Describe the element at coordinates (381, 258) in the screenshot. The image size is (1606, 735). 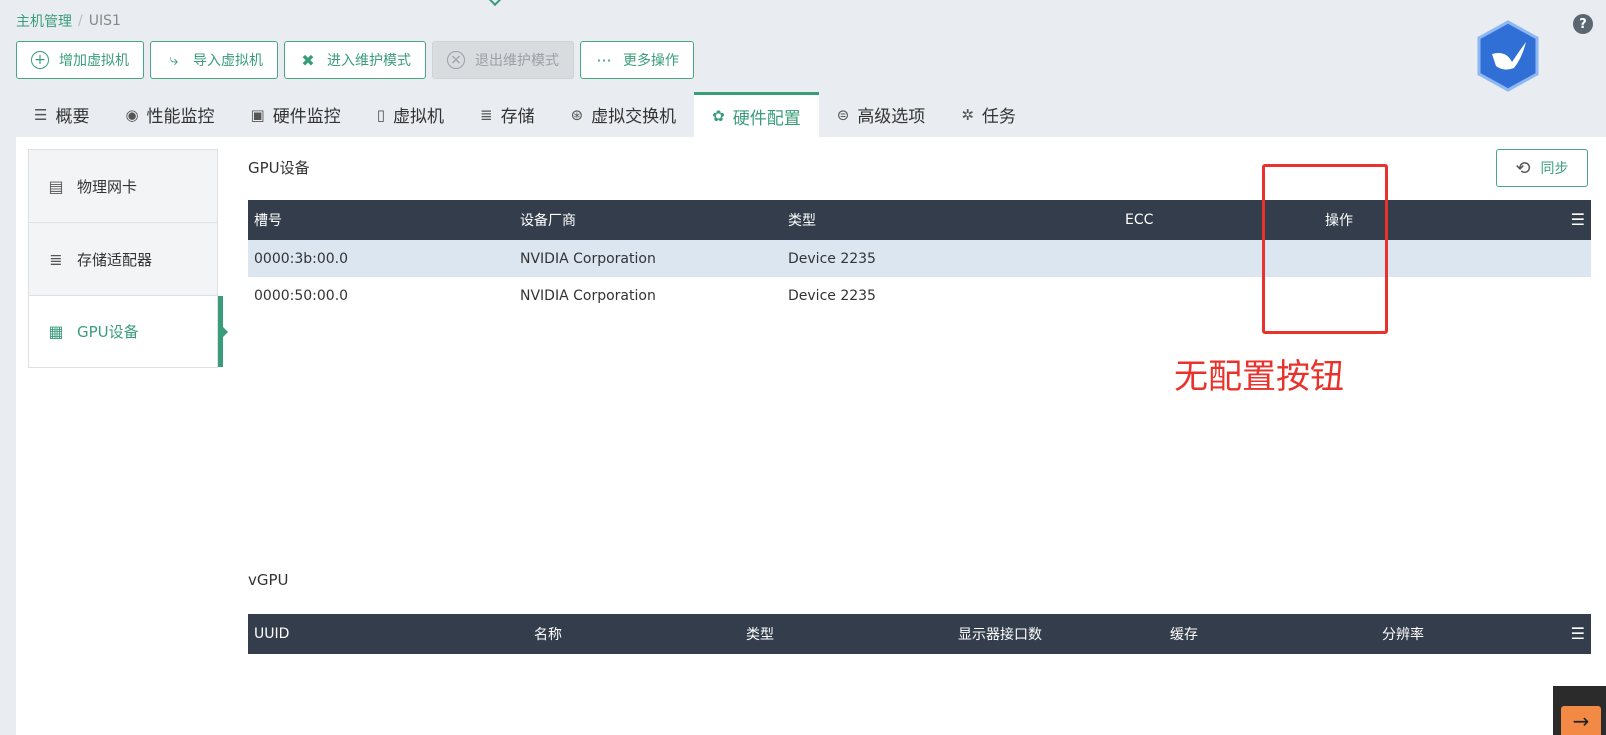
I see `cell-slot: 0000:3b:00.0` at that location.